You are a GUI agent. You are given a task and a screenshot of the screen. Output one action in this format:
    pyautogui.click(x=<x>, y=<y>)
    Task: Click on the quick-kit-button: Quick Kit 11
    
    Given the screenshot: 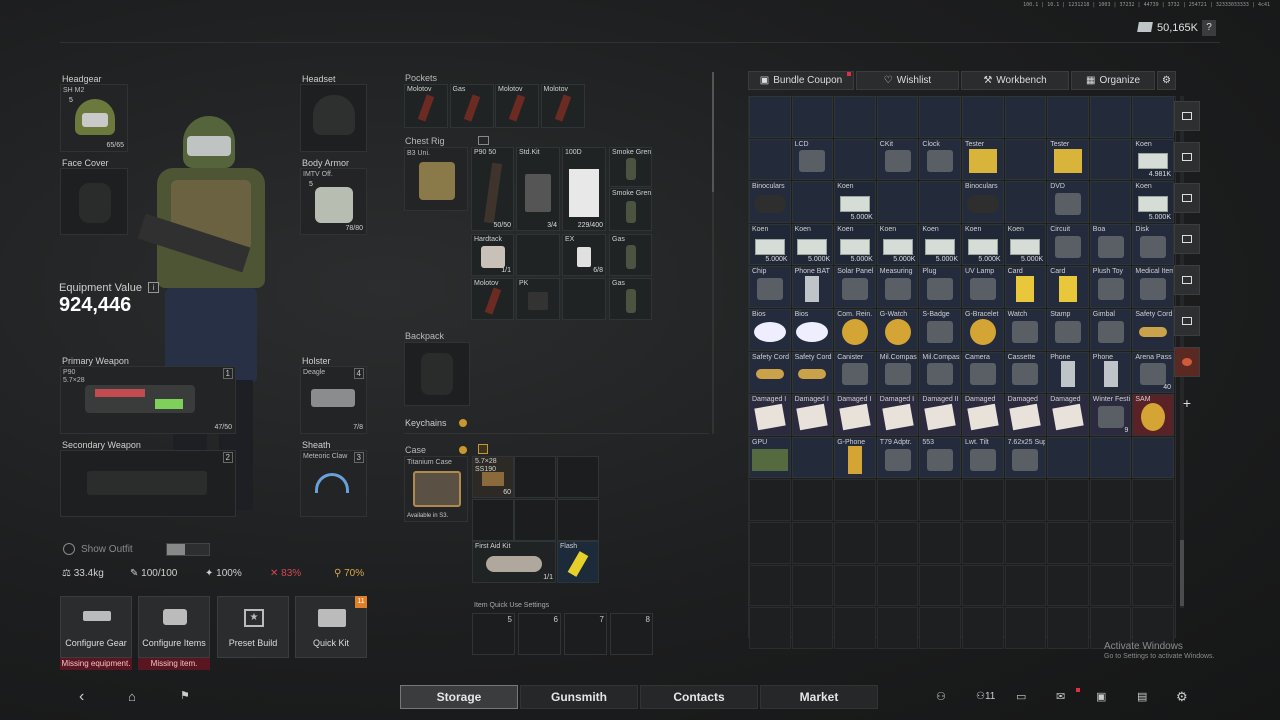 What is the action you would take?
    pyautogui.click(x=331, y=627)
    